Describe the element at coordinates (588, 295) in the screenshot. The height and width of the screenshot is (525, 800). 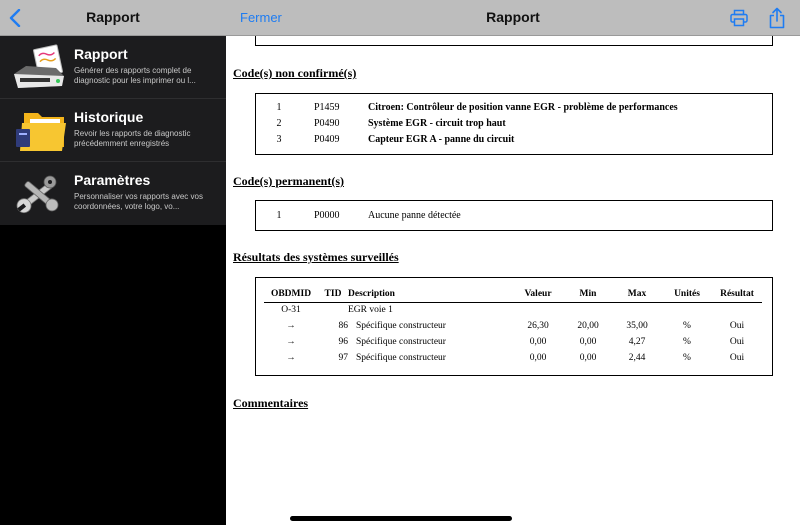
I see `column-header: Min` at that location.